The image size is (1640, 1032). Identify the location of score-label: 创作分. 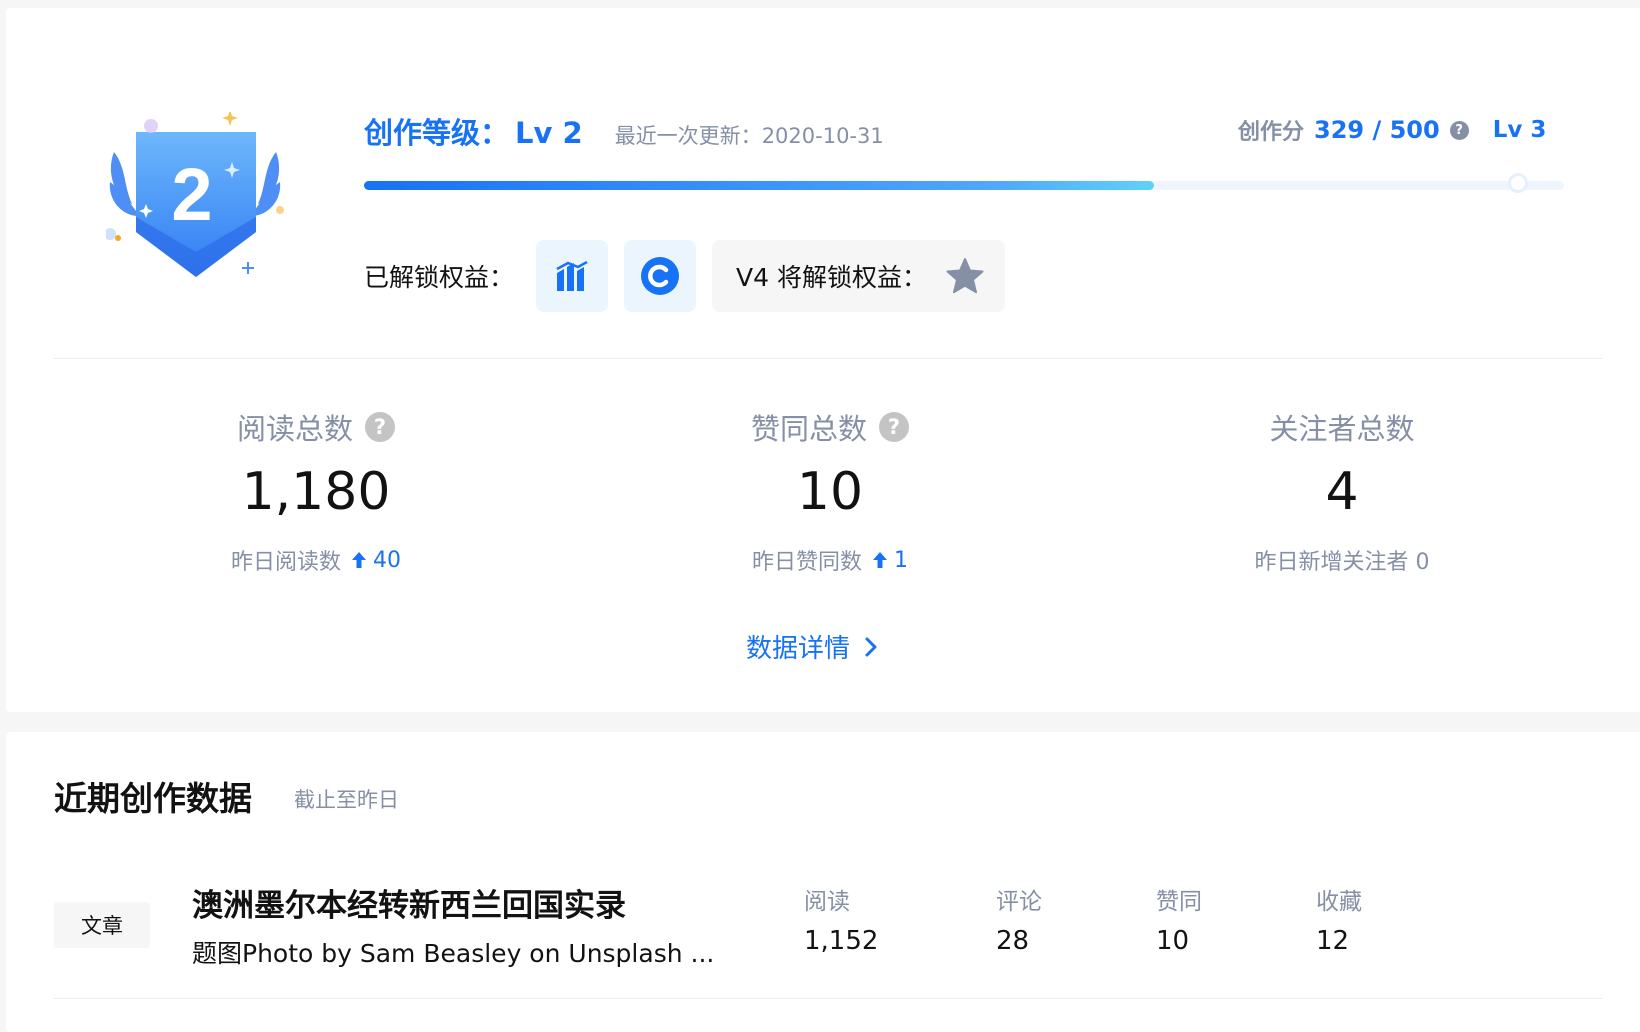
(1271, 132).